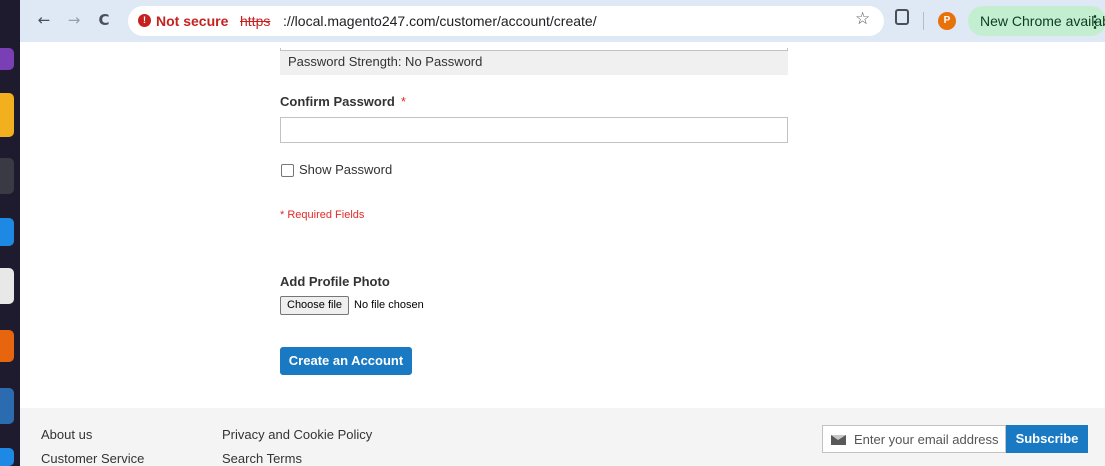 The image size is (1105, 466). What do you see at coordinates (923, 21) in the screenshot?
I see `toolbar-divider` at bounding box center [923, 21].